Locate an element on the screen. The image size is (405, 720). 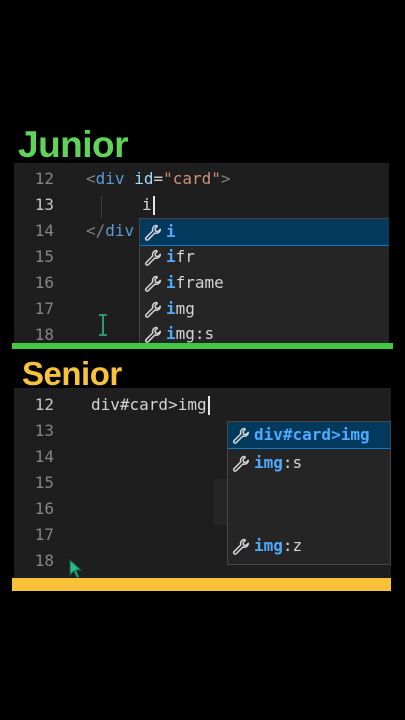
junior-divider-bar is located at coordinates (202, 346).